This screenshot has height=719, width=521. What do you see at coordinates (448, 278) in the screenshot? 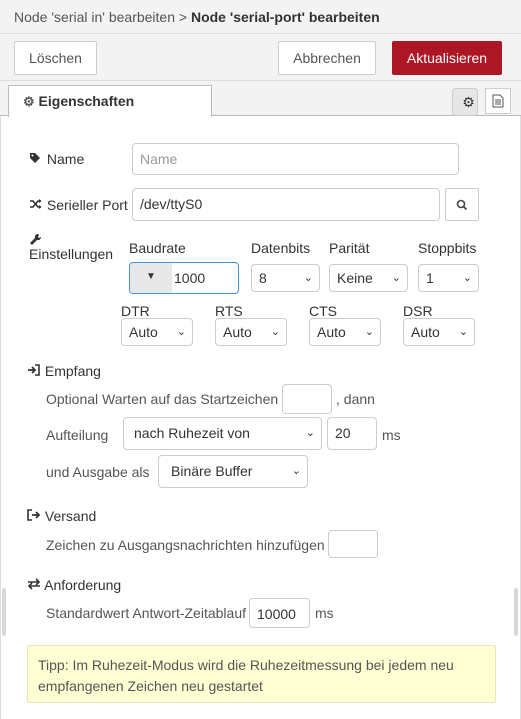
I see `stopbits-select: 1 ⌄` at bounding box center [448, 278].